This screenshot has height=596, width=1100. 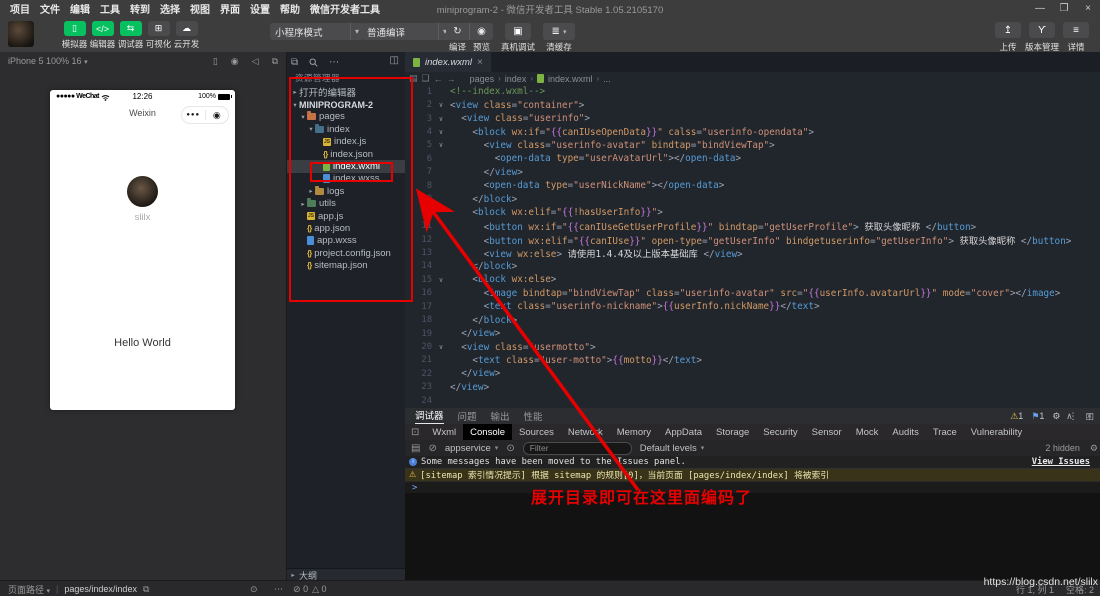 I want to click on 云开发-button: ☁ 云开发, so click(x=186, y=35).